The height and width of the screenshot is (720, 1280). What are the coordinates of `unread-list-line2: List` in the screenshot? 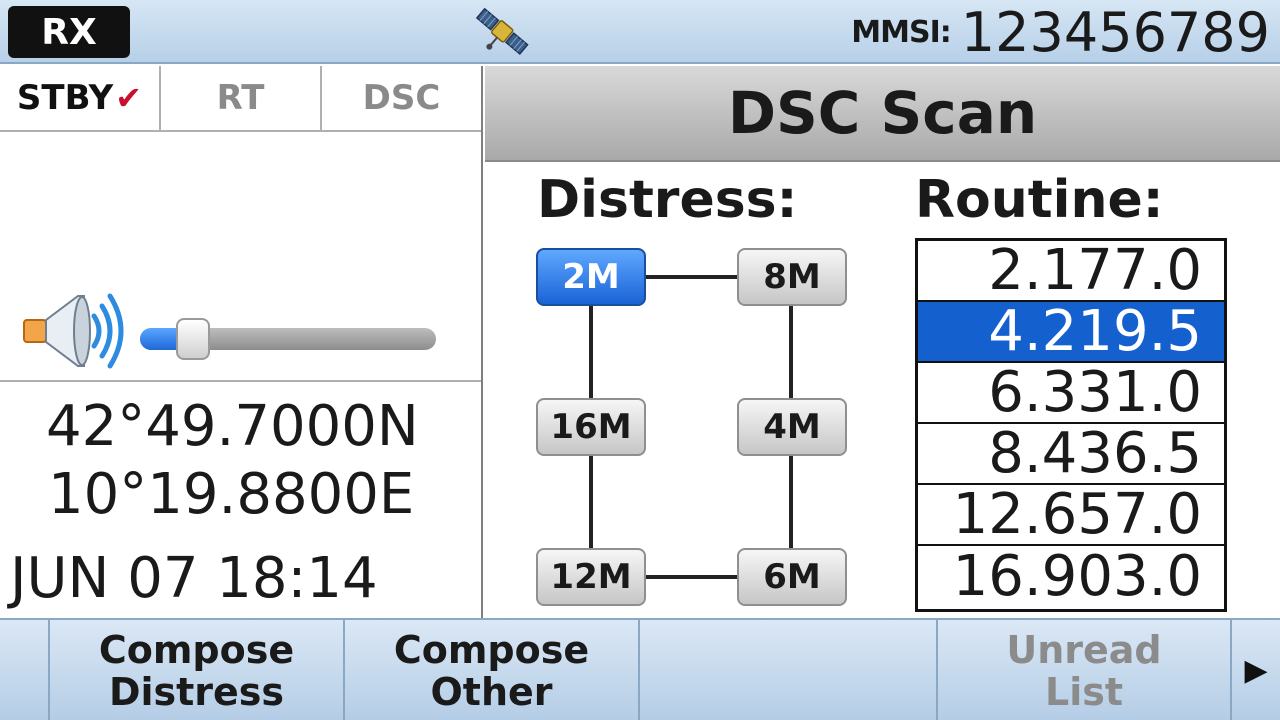 It's located at (1084, 692).